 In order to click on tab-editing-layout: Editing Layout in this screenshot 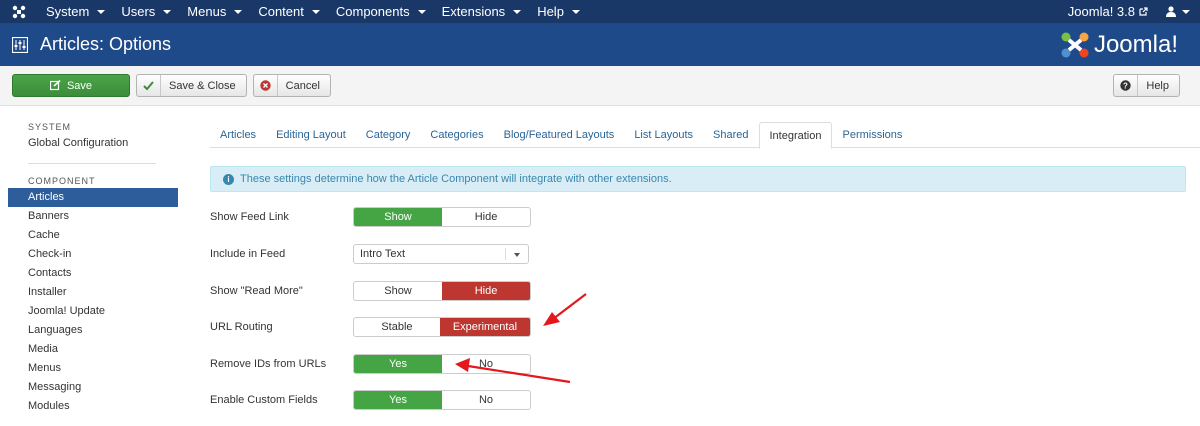, I will do `click(311, 135)`.